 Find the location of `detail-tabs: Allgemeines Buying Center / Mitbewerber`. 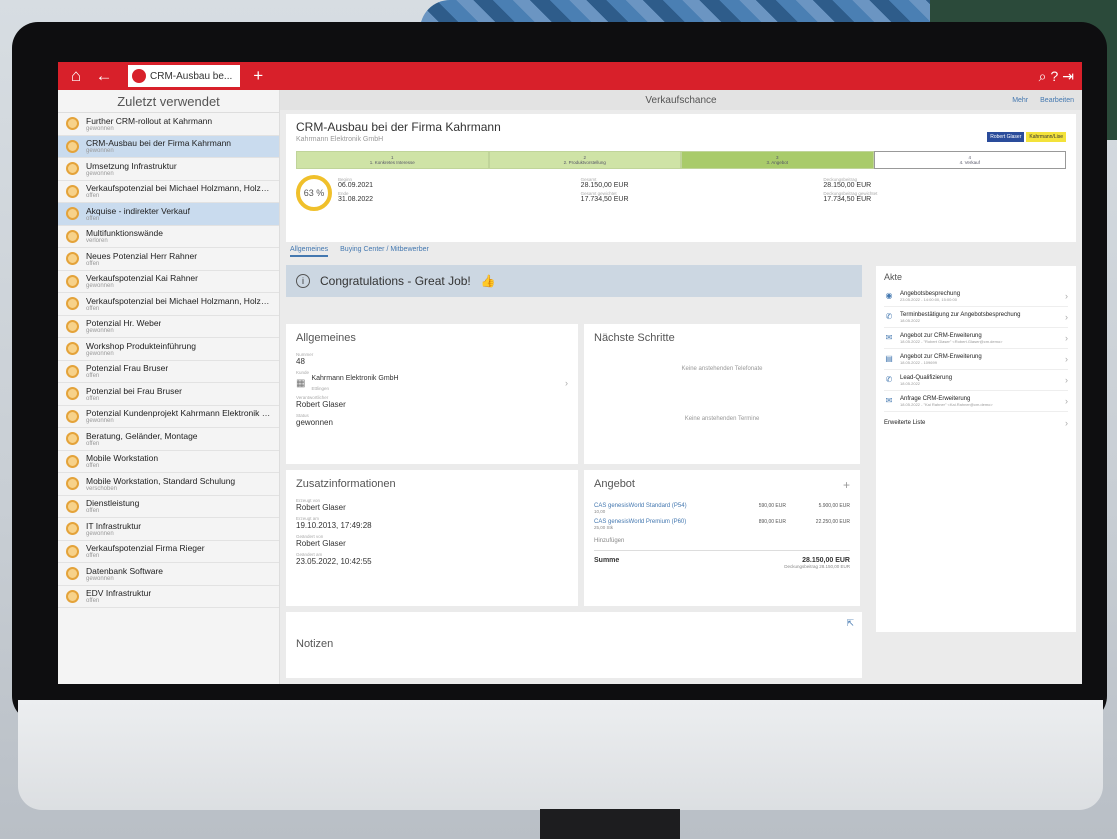

detail-tabs: Allgemeines Buying Center / Mitbewerber is located at coordinates (681, 251).